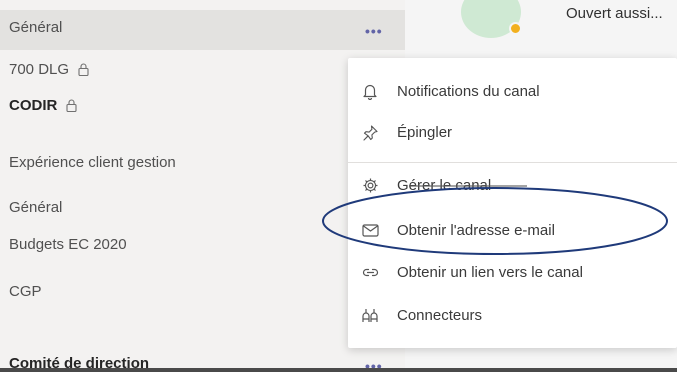  What do you see at coordinates (515, 28) in the screenshot?
I see `presence-status-dot` at bounding box center [515, 28].